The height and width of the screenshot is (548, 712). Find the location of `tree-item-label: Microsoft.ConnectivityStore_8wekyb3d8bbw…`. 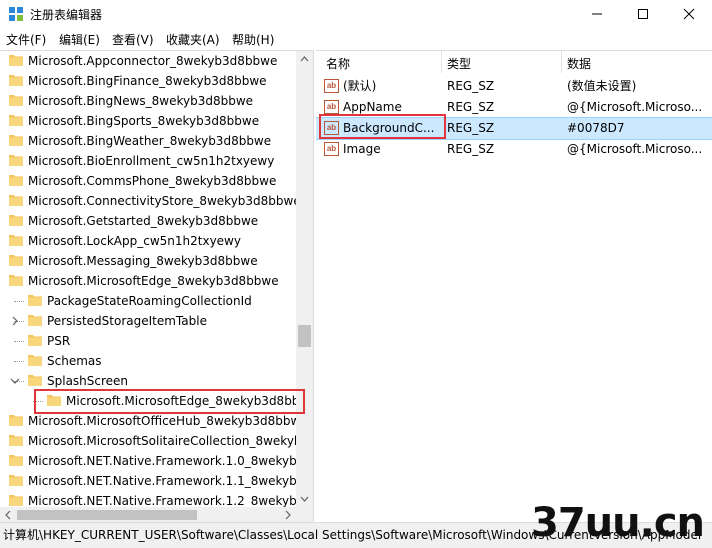

tree-item-label: Microsoft.ConnectivityStore_8wekyb3d8bbw… is located at coordinates (162, 201).